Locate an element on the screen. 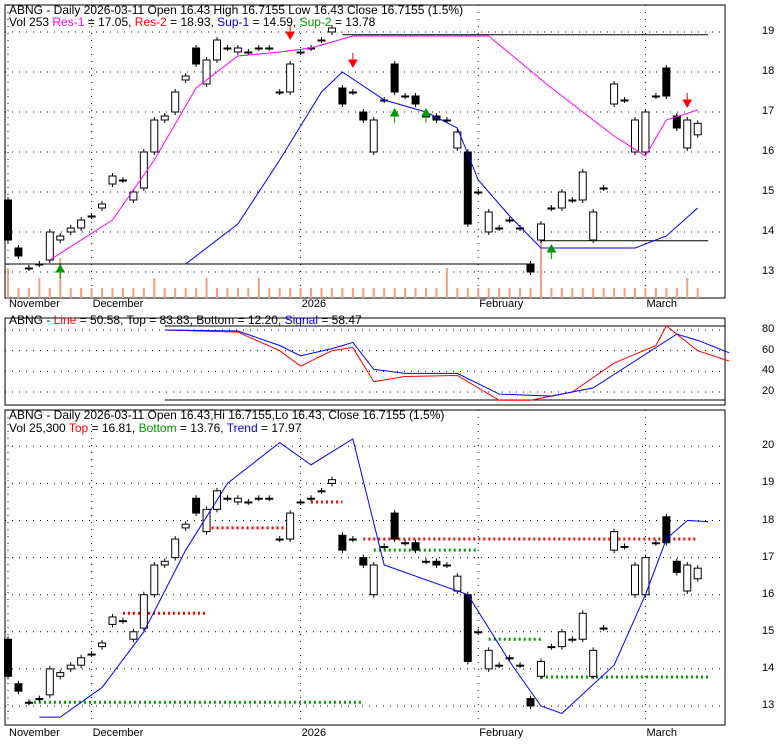  y-tick-label: 15 is located at coordinates (768, 630).